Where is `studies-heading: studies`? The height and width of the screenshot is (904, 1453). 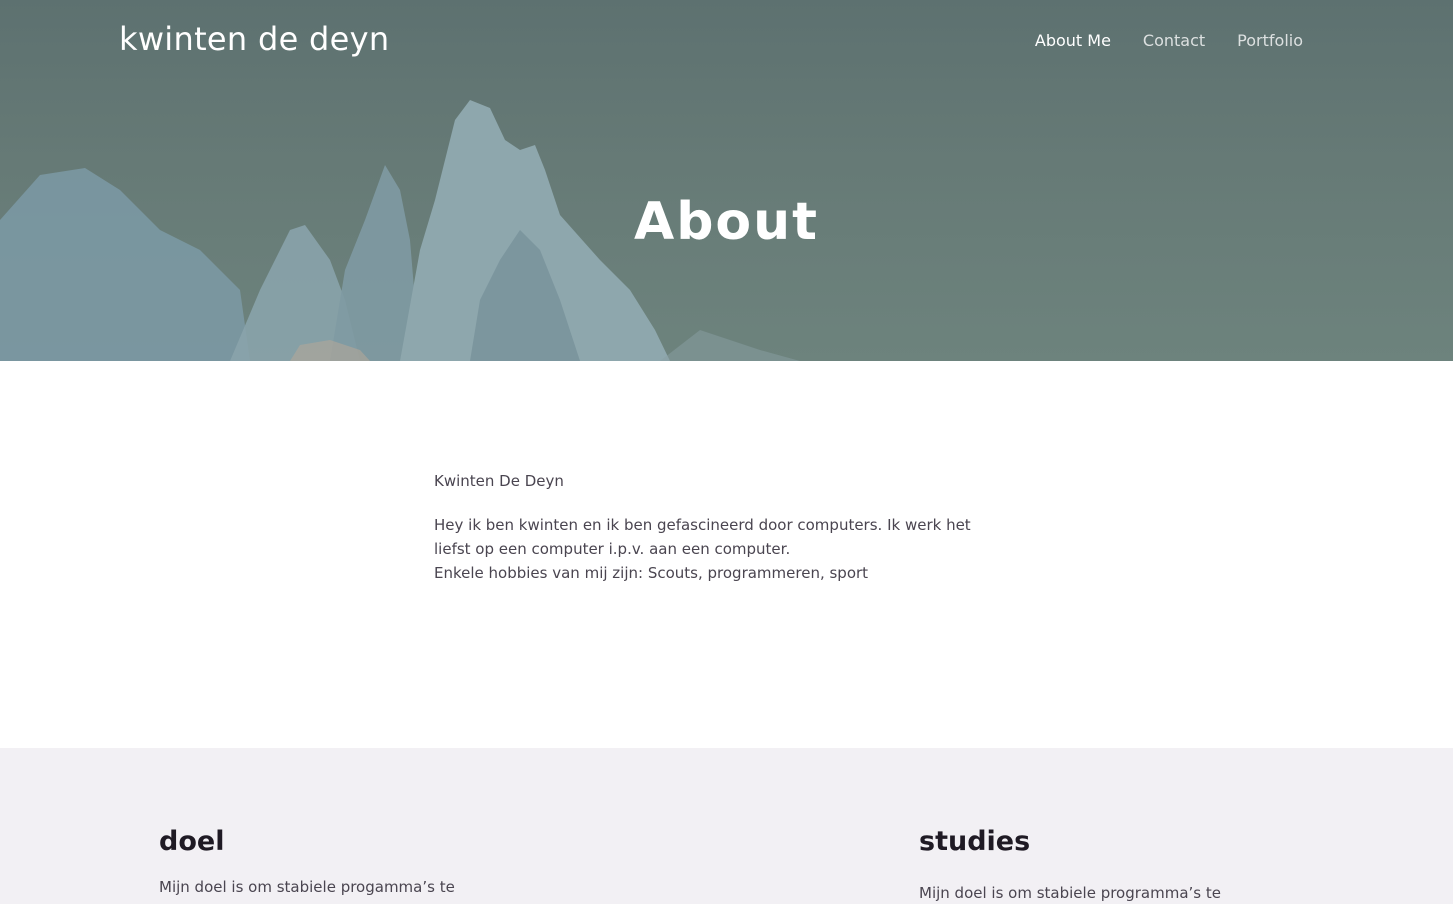 studies-heading: studies is located at coordinates (975, 841).